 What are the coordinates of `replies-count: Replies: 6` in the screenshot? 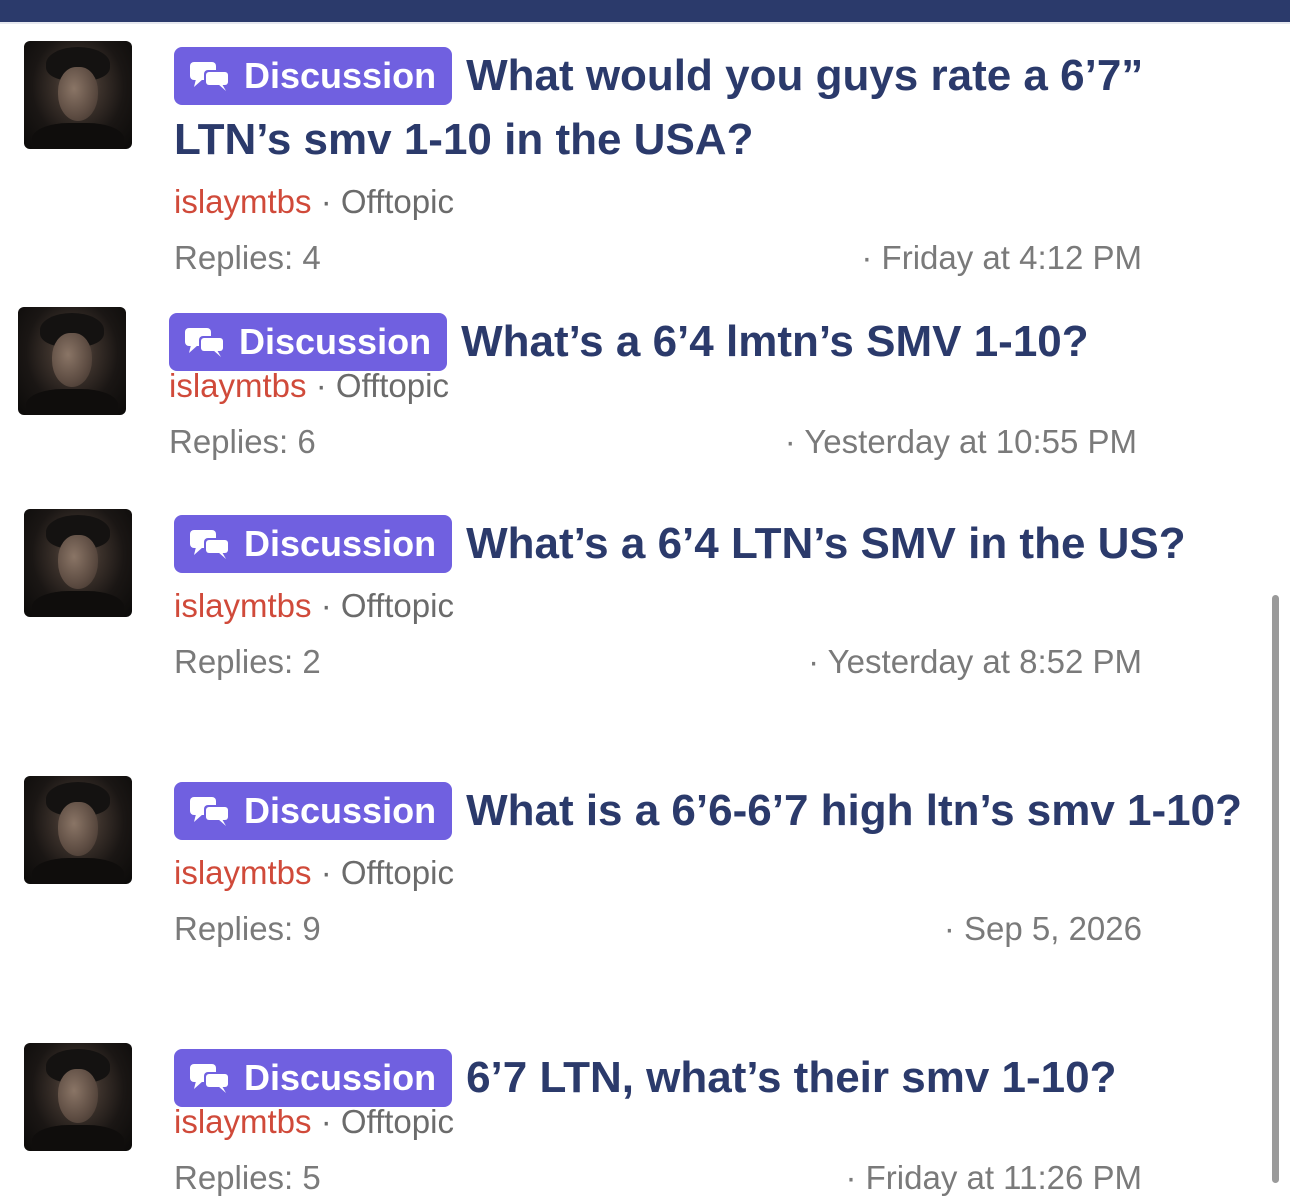 It's located at (242, 441).